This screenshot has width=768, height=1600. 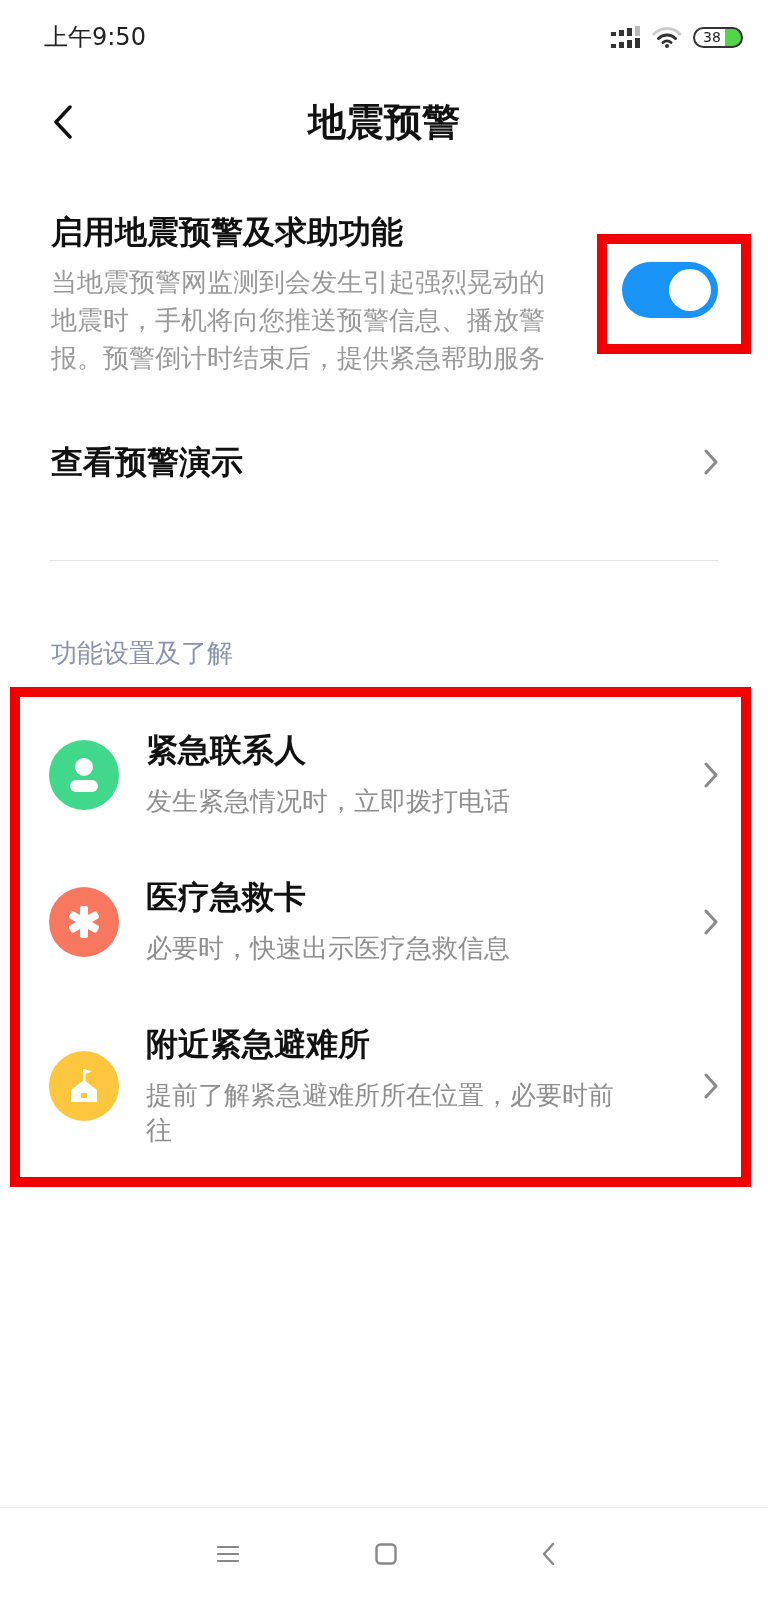 What do you see at coordinates (328, 801) in the screenshot?
I see `item-subtitle: 发生紧急情况时，立即拨打电话` at bounding box center [328, 801].